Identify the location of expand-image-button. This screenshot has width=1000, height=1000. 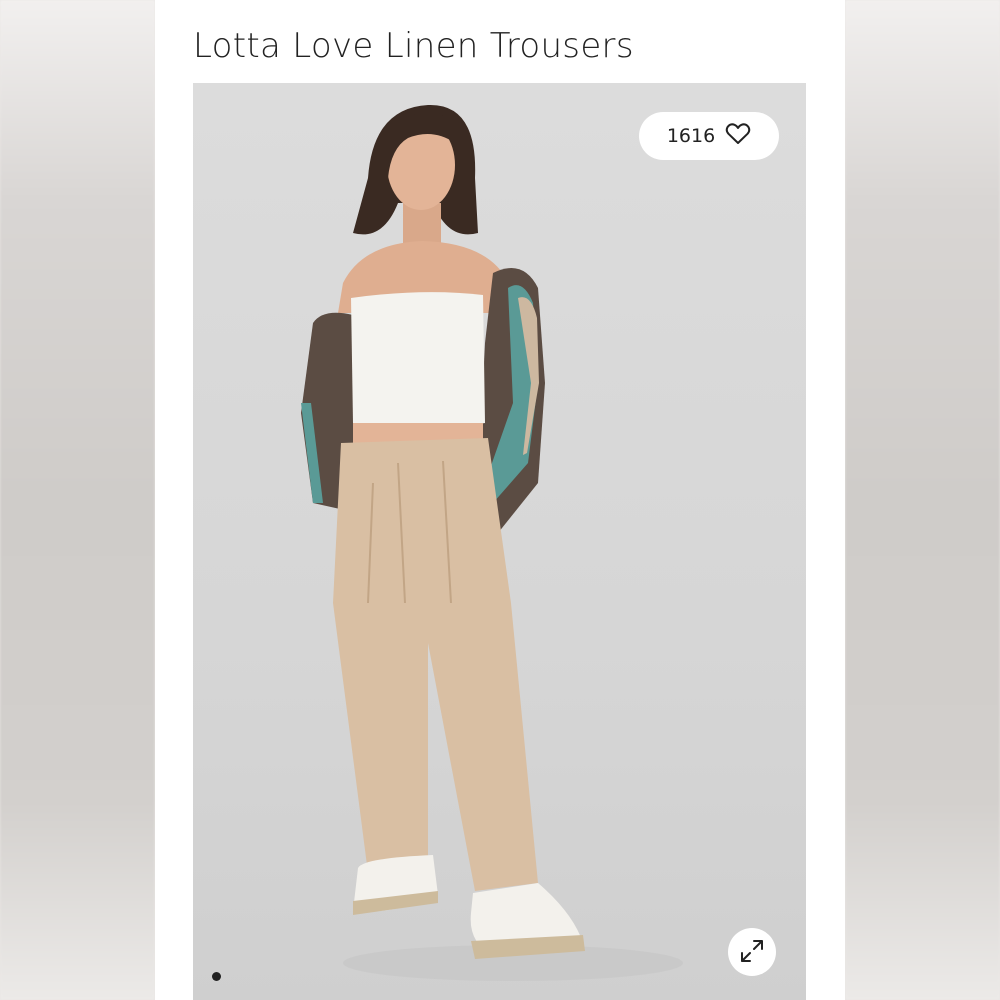
(752, 952).